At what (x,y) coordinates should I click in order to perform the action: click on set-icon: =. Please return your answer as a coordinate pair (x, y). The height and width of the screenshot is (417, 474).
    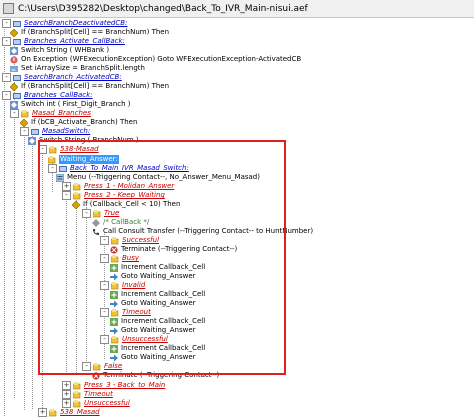
    Looking at the image, I should click on (14, 69).